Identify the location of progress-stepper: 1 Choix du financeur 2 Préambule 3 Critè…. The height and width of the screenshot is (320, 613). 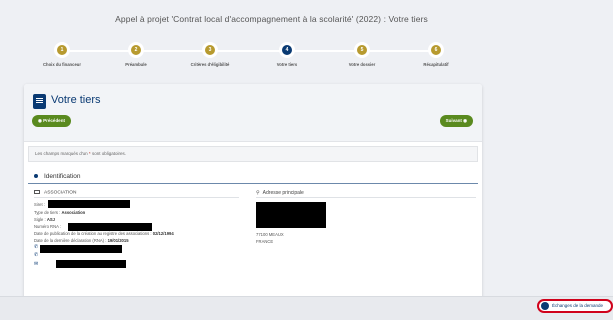
(240, 57).